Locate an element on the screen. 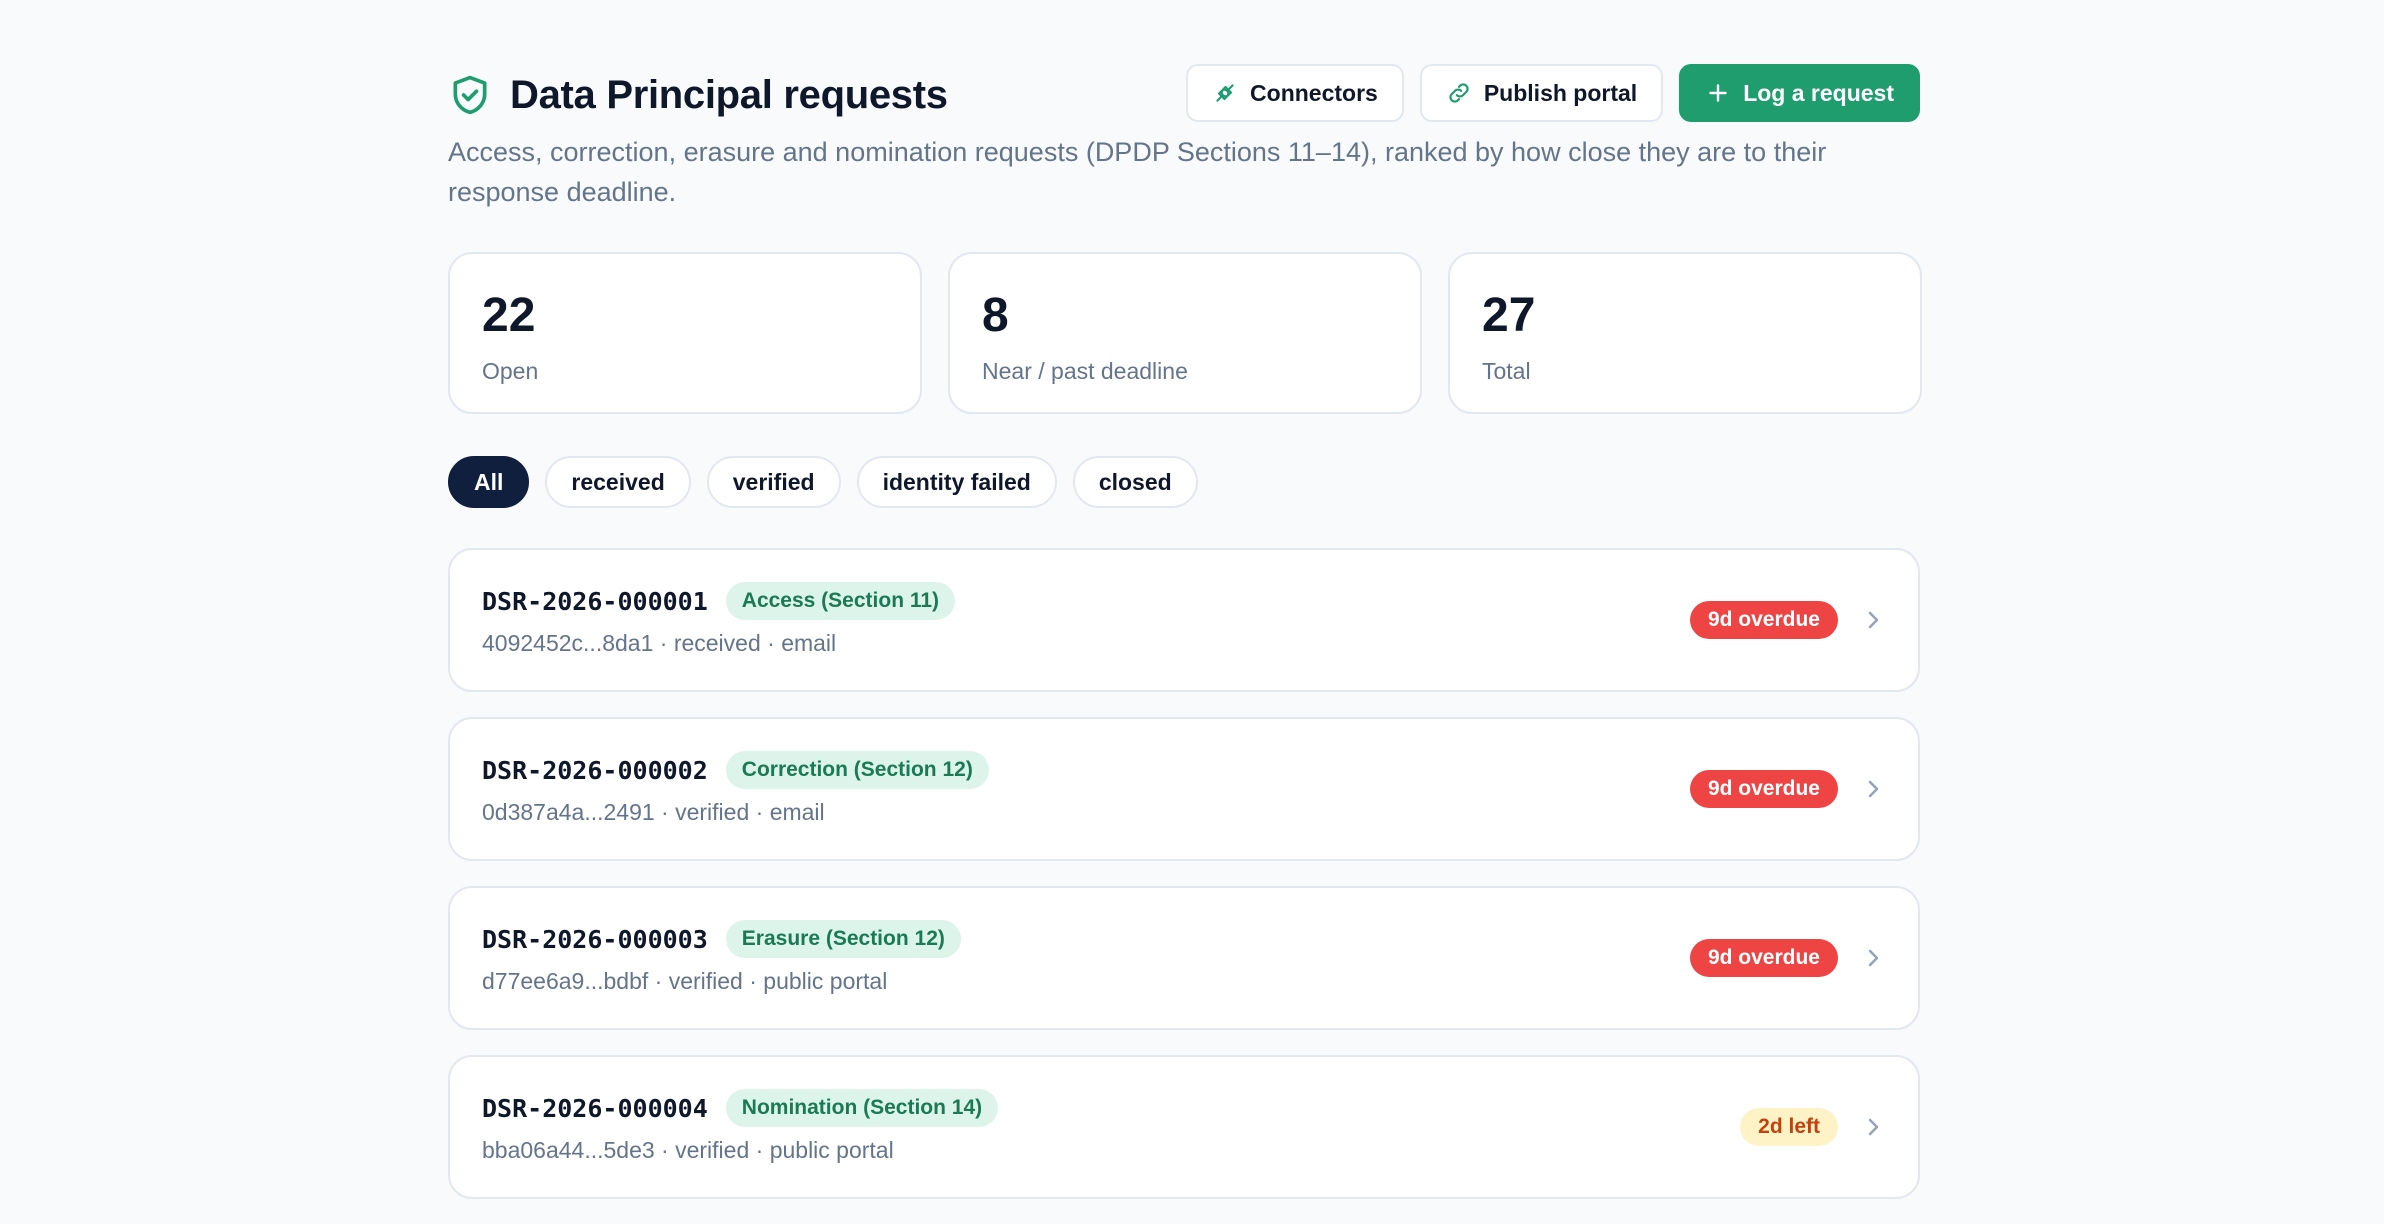  request-id: DSR-2026-000002 is located at coordinates (595, 770).